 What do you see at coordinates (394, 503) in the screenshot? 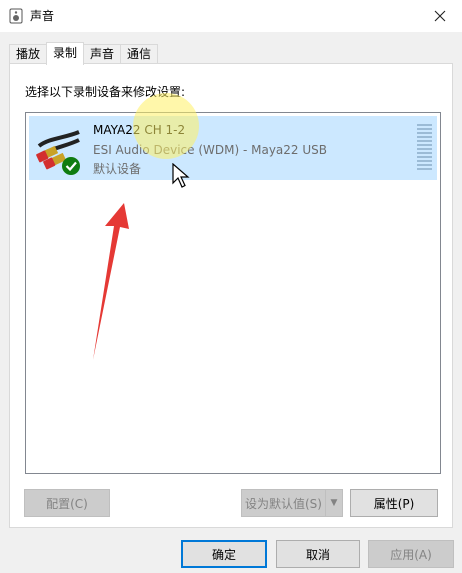
I see `properties-button: 属性(P)` at bounding box center [394, 503].